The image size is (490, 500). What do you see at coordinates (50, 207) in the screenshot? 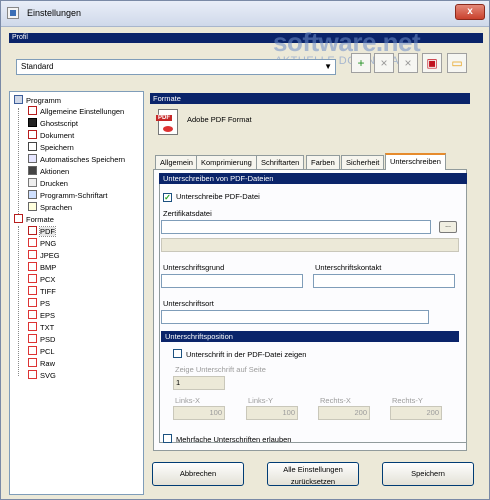
I see `tree-item-sprachen: Sprachen` at bounding box center [50, 207].